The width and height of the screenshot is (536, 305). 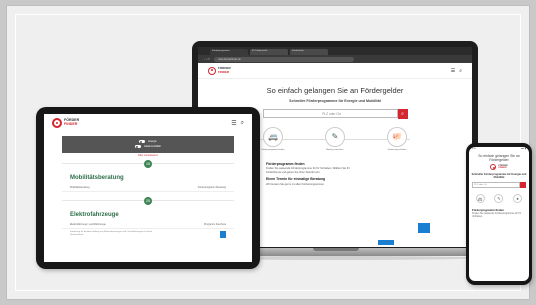 I want to click on nav-arrows-icon: ‹ › ⟳, so click(x=207, y=59).